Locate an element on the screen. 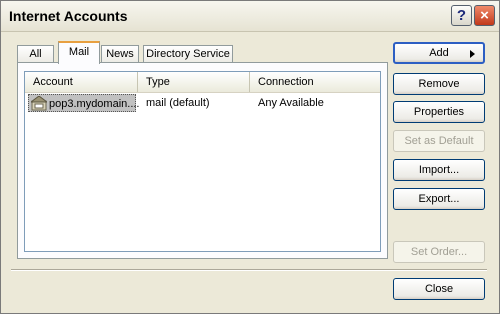 The width and height of the screenshot is (500, 314). close-window-button: × is located at coordinates (484, 15).